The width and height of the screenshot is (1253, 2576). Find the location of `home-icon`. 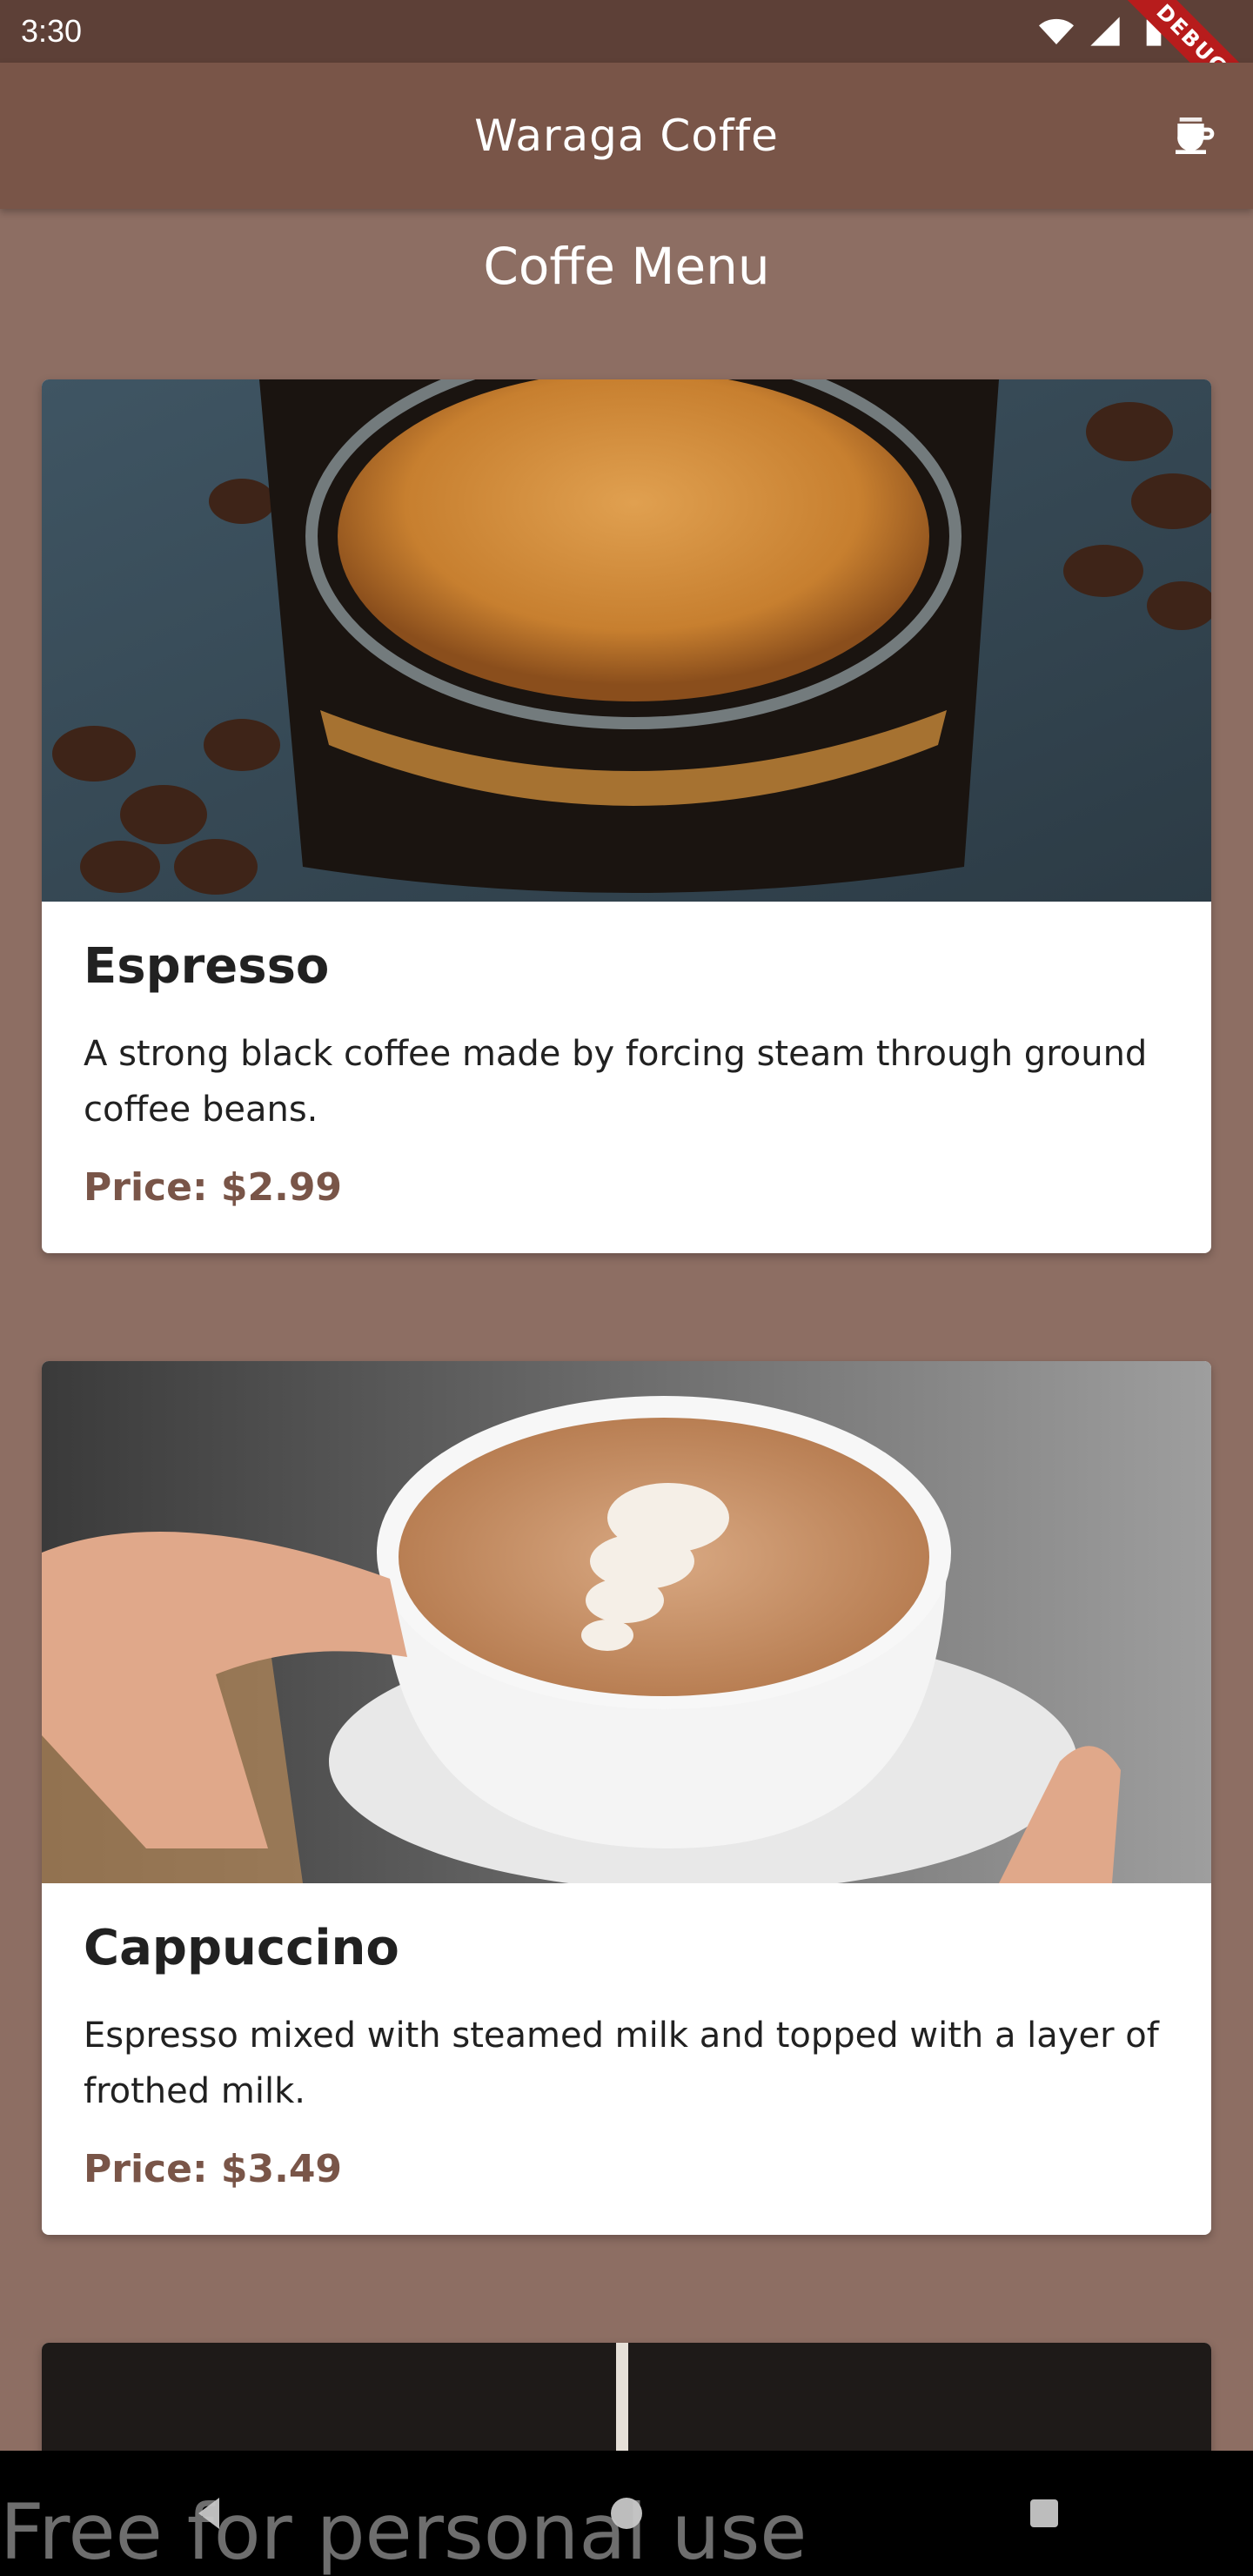

home-icon is located at coordinates (626, 2513).